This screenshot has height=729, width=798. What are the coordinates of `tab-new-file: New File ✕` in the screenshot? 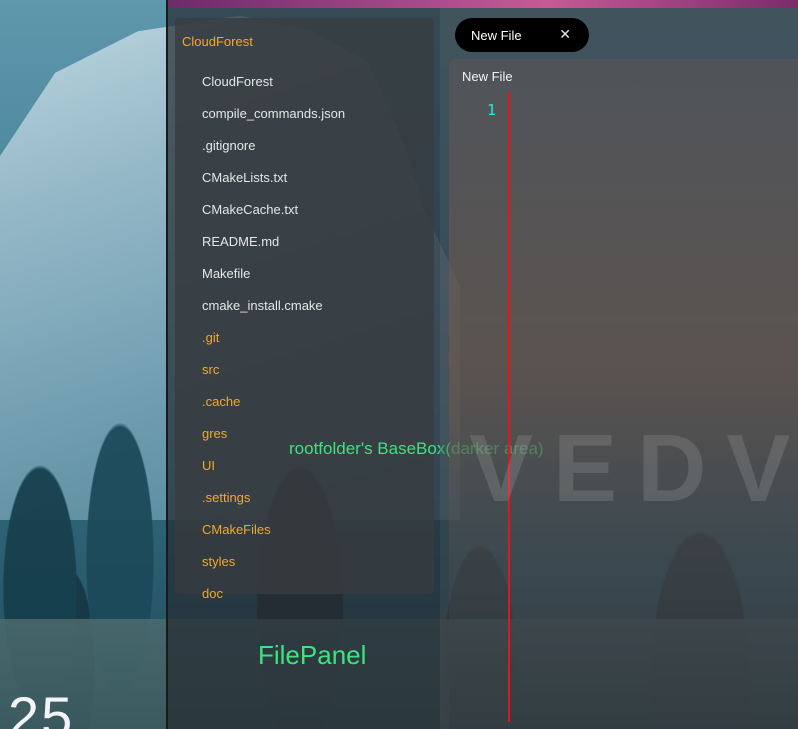 It's located at (522, 35).